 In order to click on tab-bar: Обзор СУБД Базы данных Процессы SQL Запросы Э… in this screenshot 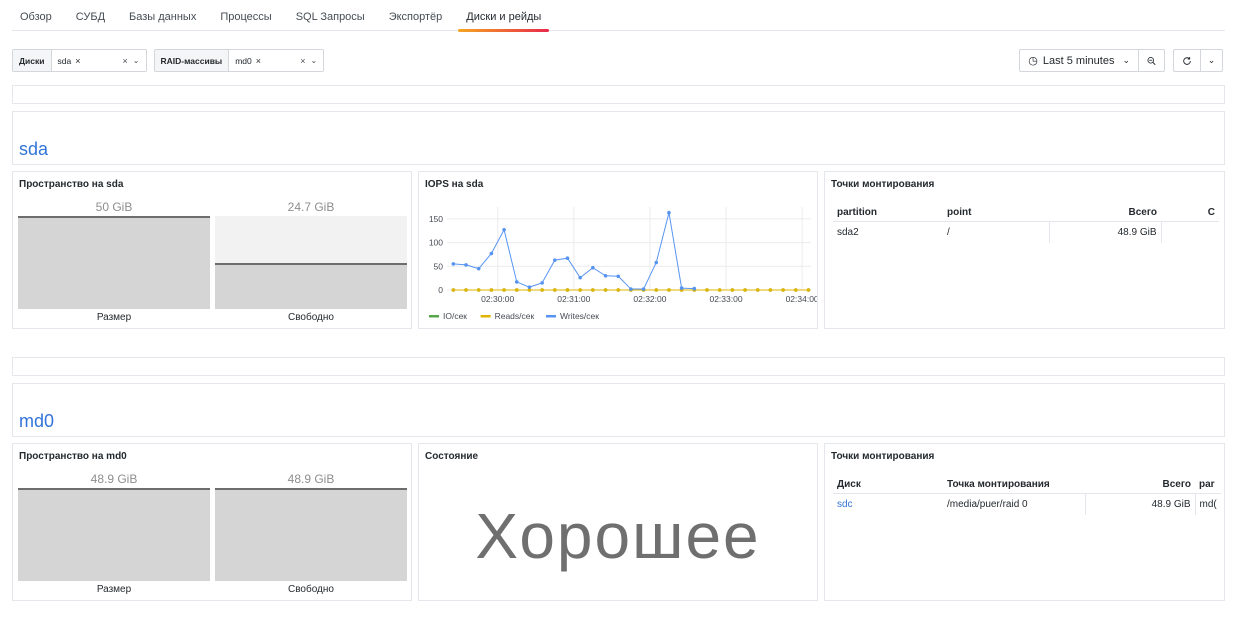, I will do `click(618, 16)`.